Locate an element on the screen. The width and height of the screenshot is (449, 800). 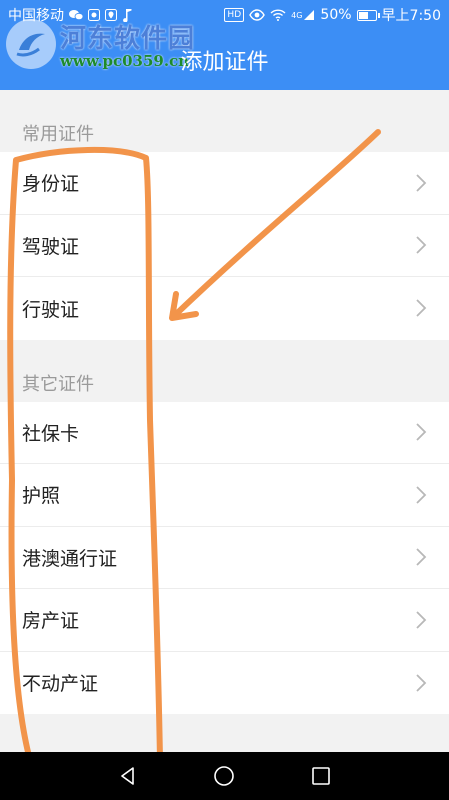
list-item-label: 驾驶证 is located at coordinates (51, 246).